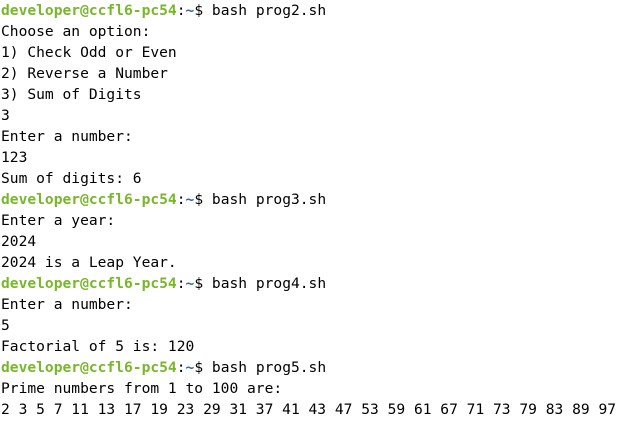  I want to click on prompt-line: developer@ccfl6-pc54:~$ bash prog5.sh, so click(319, 367).